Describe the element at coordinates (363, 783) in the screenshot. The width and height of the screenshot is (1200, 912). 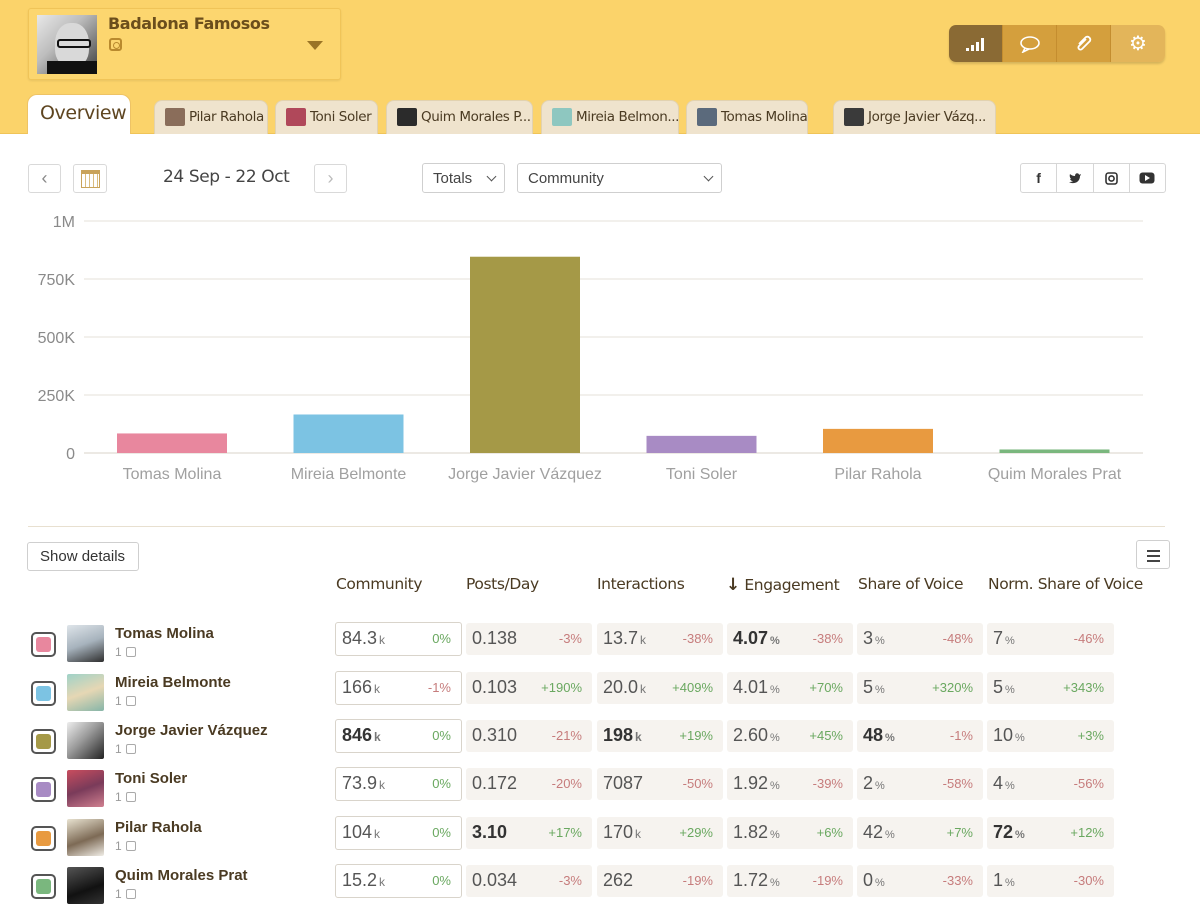
I see `metric-value: 73.9 k` at that location.